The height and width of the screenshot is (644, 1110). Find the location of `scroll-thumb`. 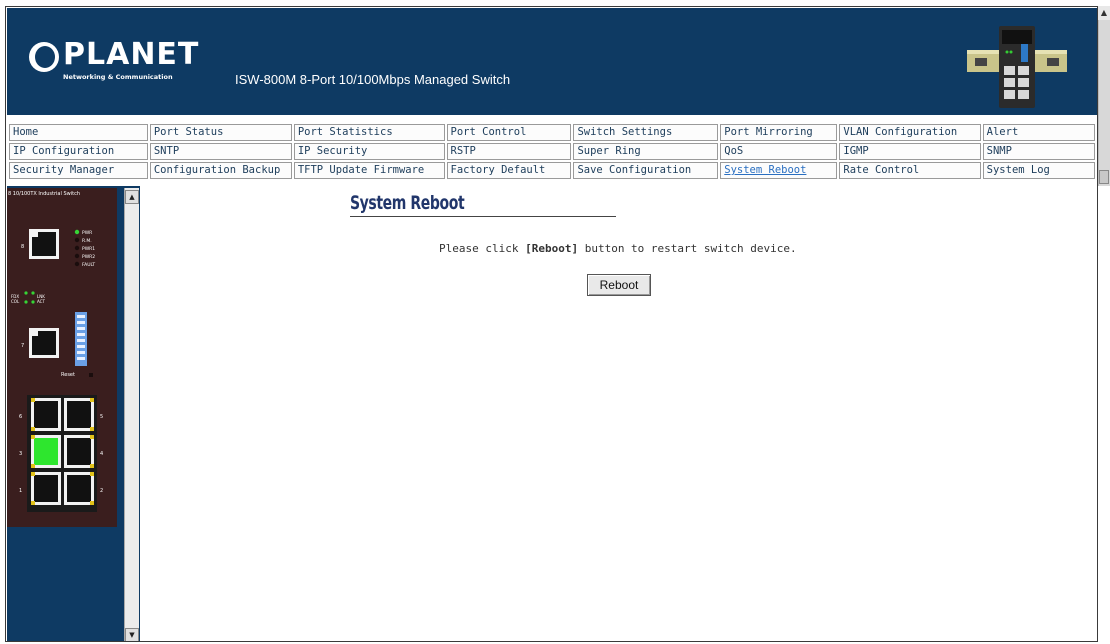

scroll-thumb is located at coordinates (1104, 177).